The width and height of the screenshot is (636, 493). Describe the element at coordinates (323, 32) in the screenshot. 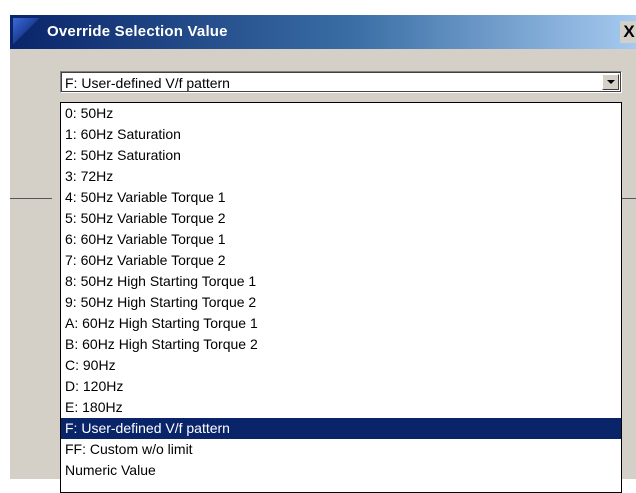

I see `title-bar: Override Selection Value X` at that location.